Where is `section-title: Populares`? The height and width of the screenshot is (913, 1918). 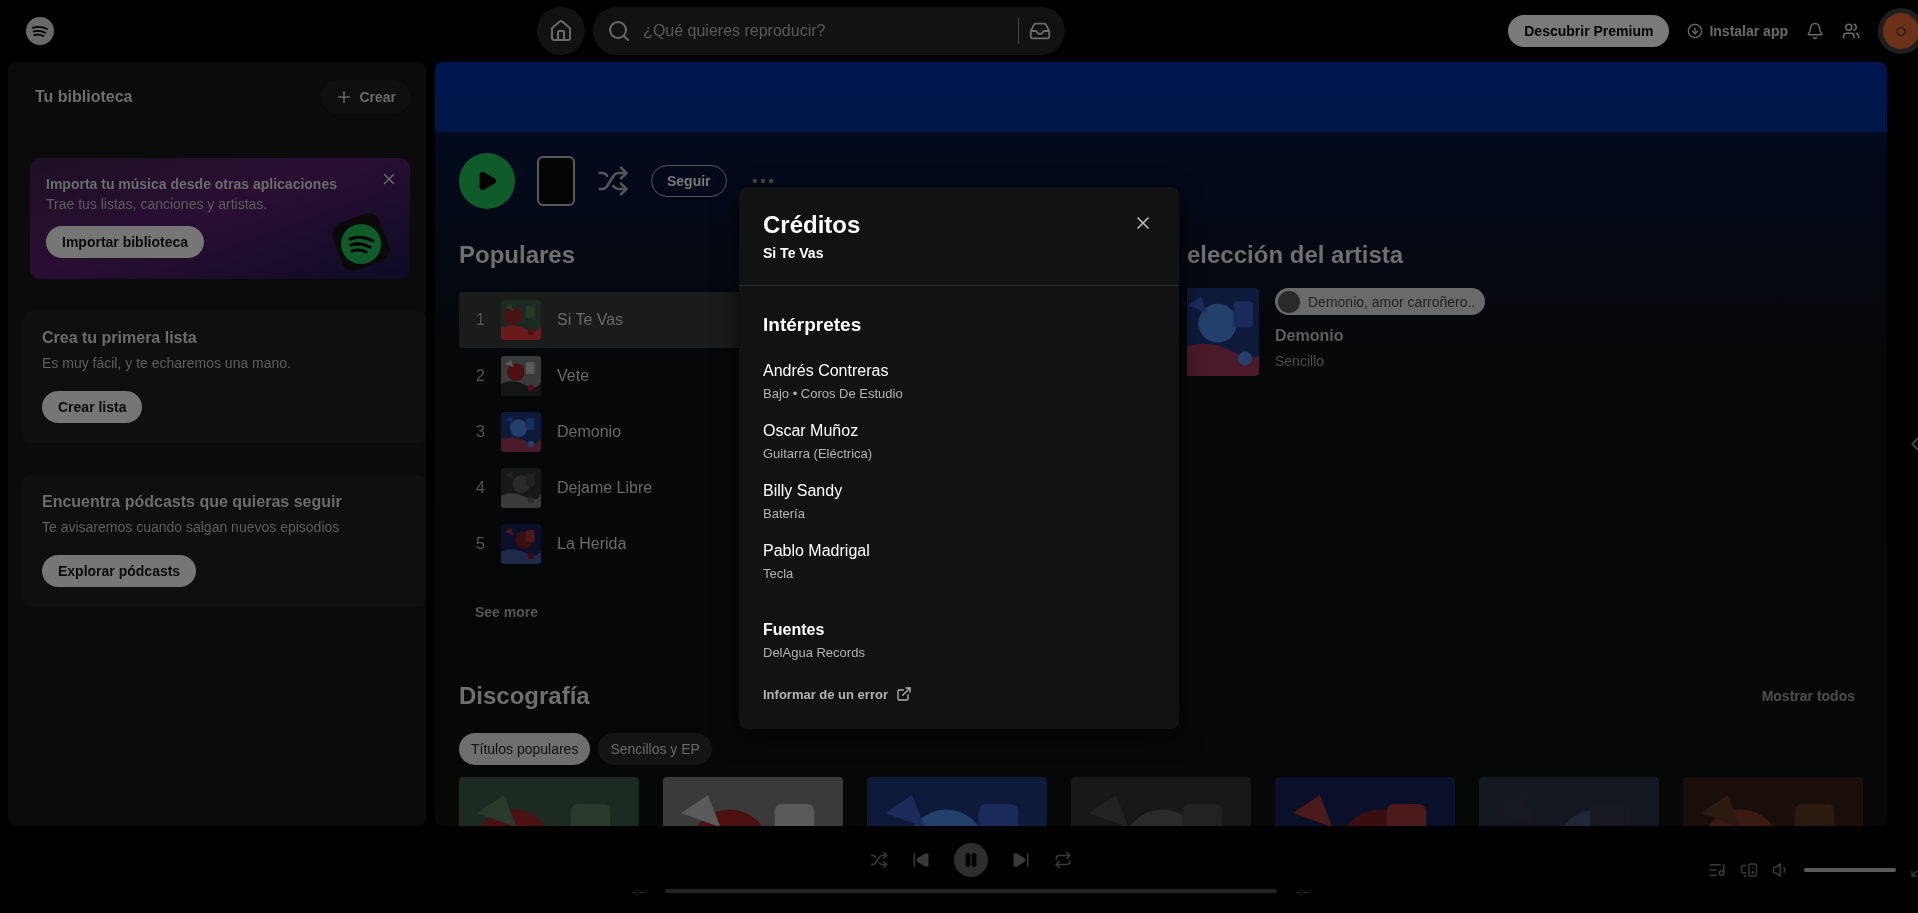 section-title: Populares is located at coordinates (517, 255).